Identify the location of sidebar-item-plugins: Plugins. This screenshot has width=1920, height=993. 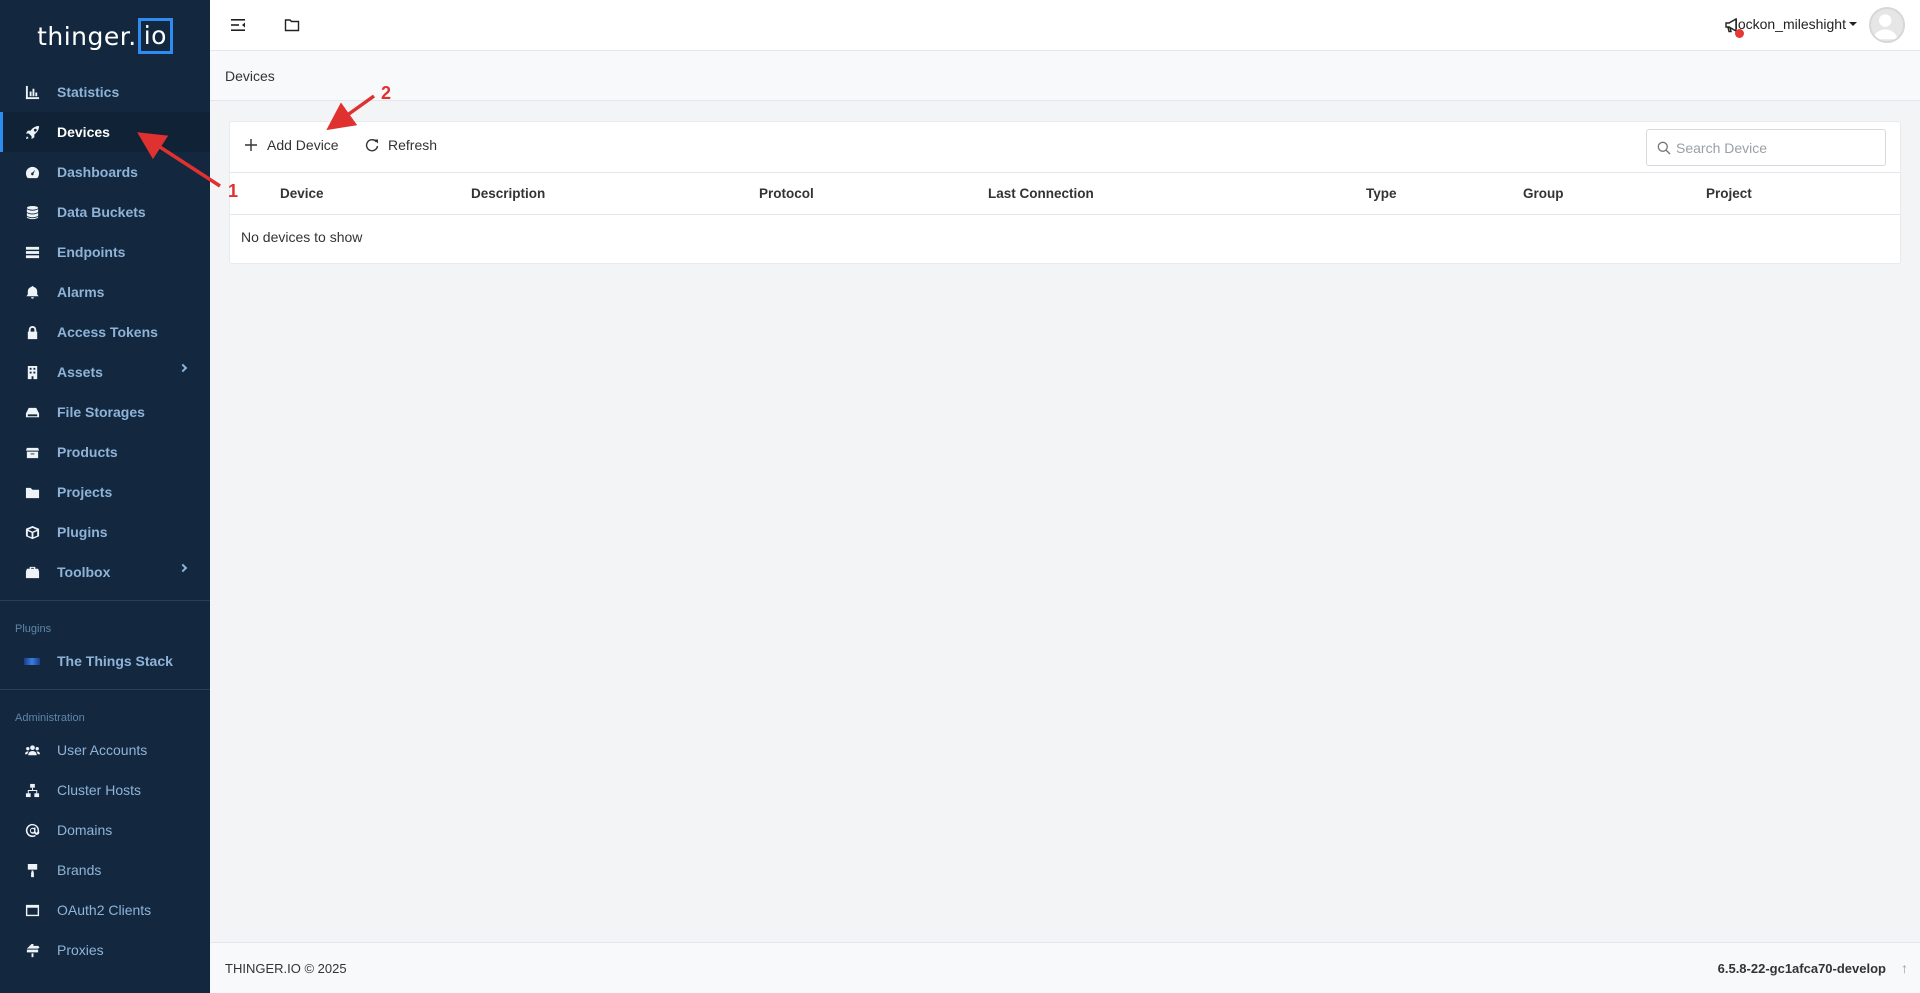
(105, 532).